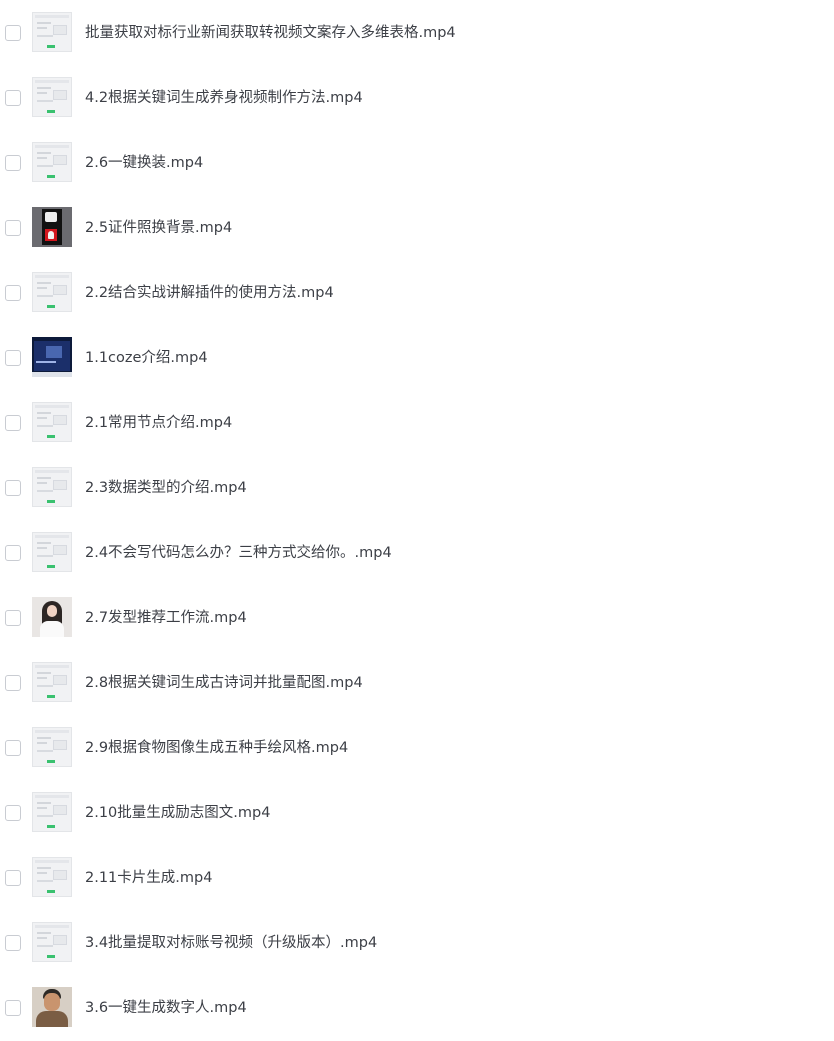  I want to click on file-row: 1.1coze介绍.mp4, so click(417, 358).